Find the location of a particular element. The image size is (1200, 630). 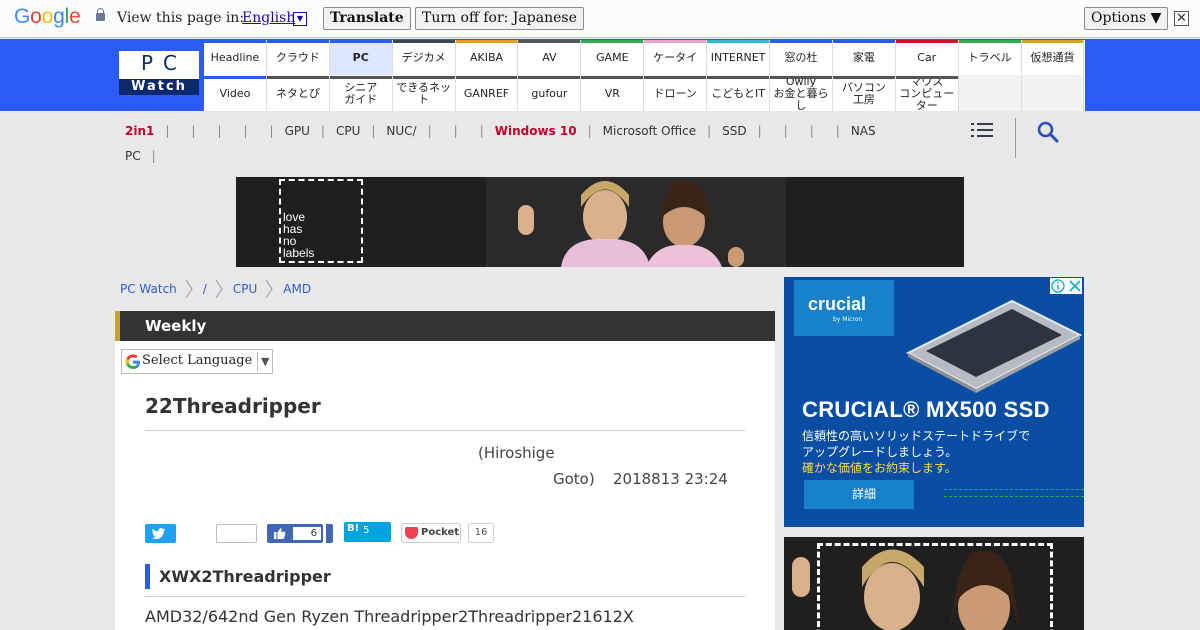

twitter-share-button is located at coordinates (160, 533).